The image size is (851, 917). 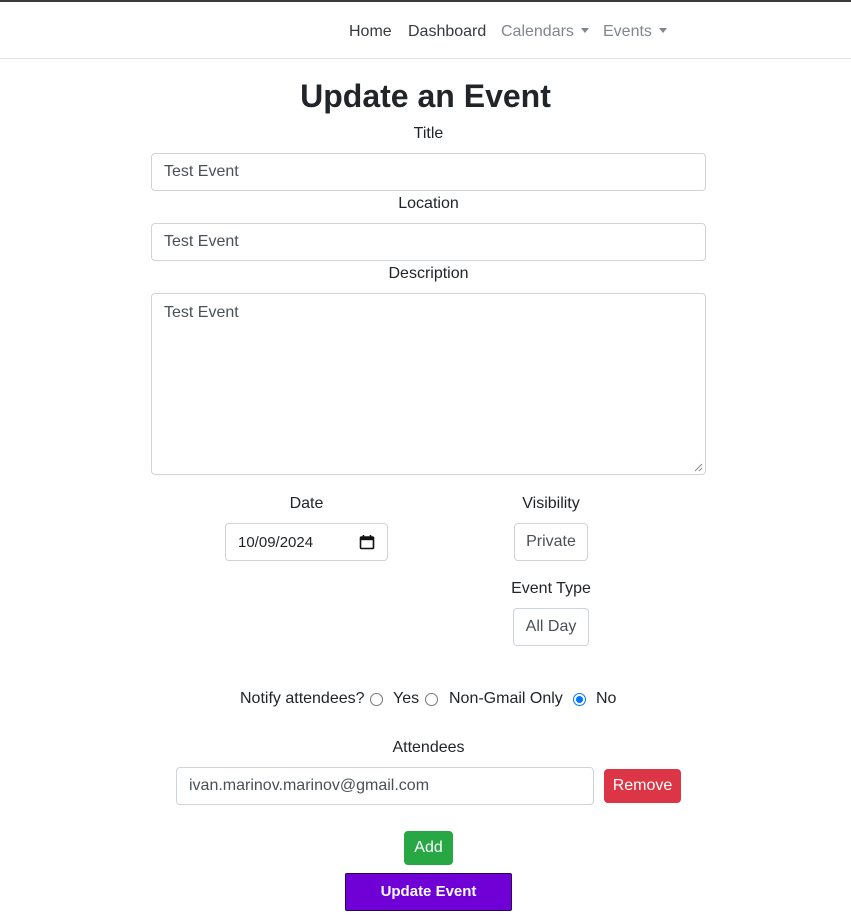 What do you see at coordinates (428, 747) in the screenshot?
I see `attendees-label: Attendees` at bounding box center [428, 747].